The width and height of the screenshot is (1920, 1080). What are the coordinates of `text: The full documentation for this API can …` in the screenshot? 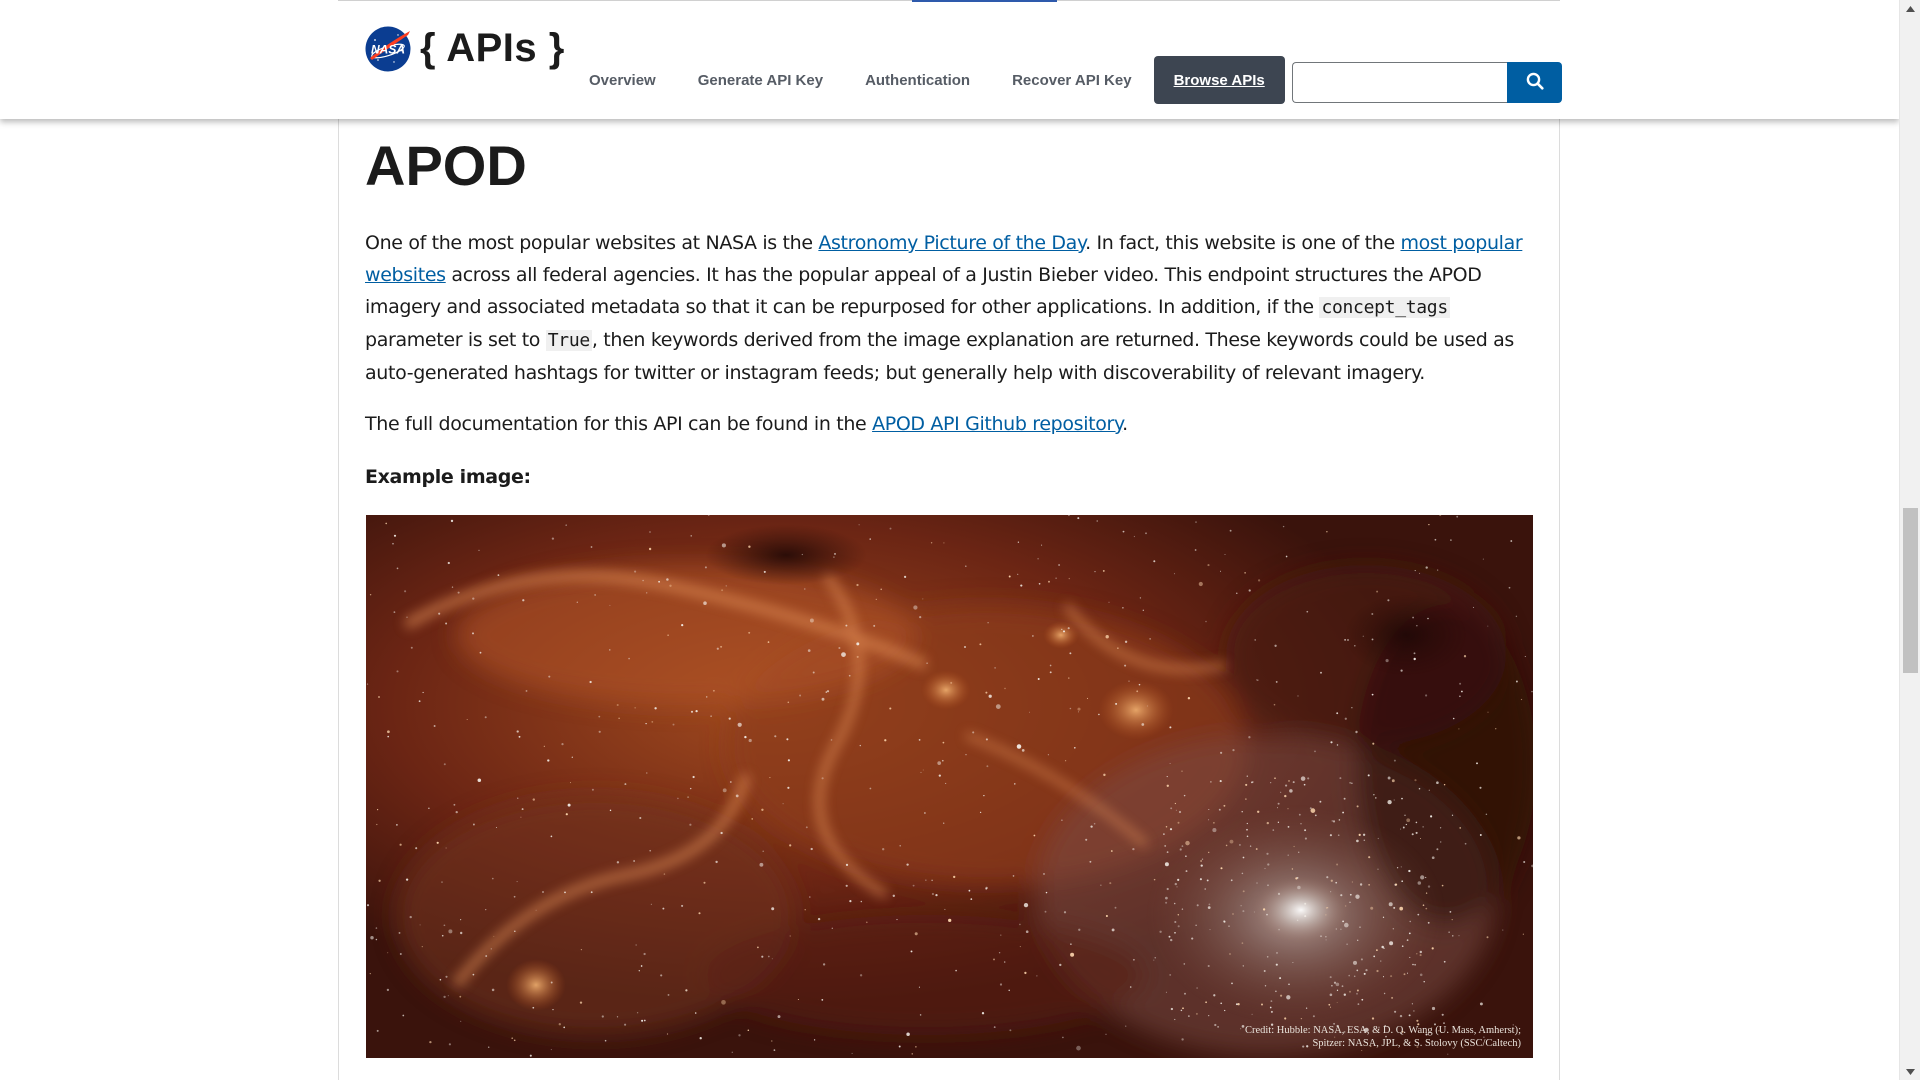 It's located at (619, 424).